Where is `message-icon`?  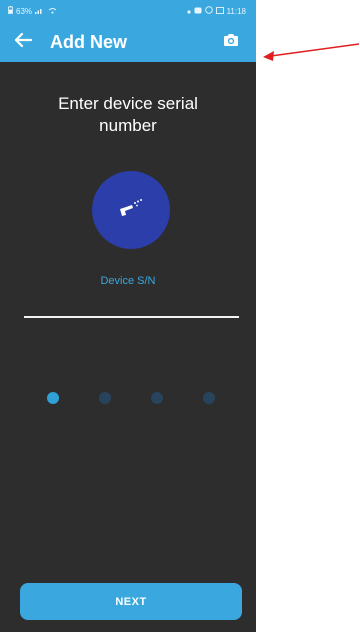
message-icon is located at coordinates (219, 11).